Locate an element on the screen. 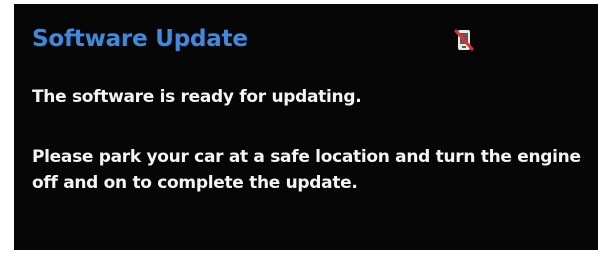 The image size is (600, 258). page-title: Software Update is located at coordinates (140, 39).